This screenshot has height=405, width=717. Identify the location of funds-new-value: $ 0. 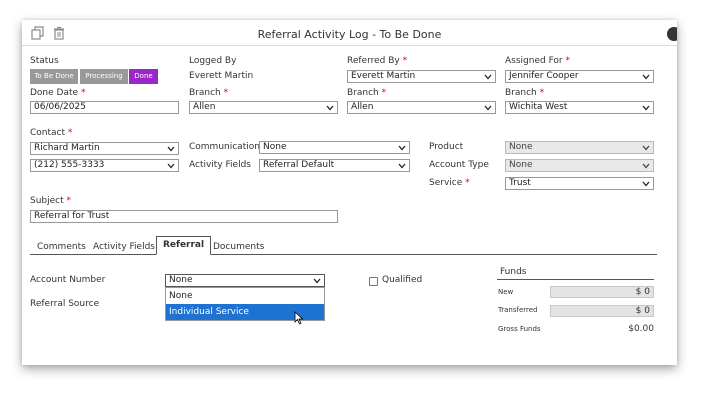
(602, 292).